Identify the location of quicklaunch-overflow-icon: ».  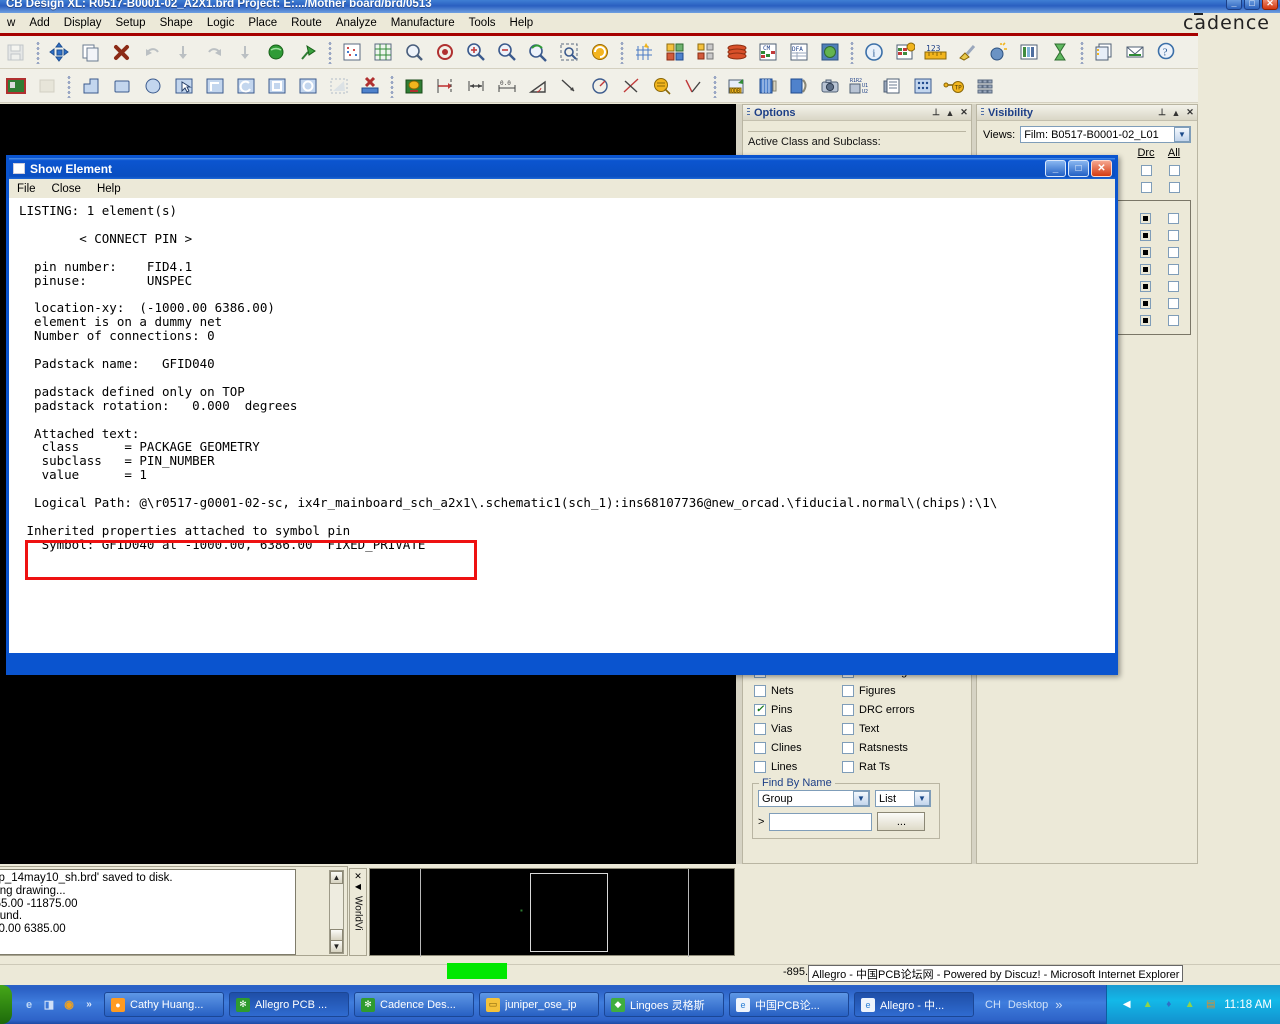
(89, 1005).